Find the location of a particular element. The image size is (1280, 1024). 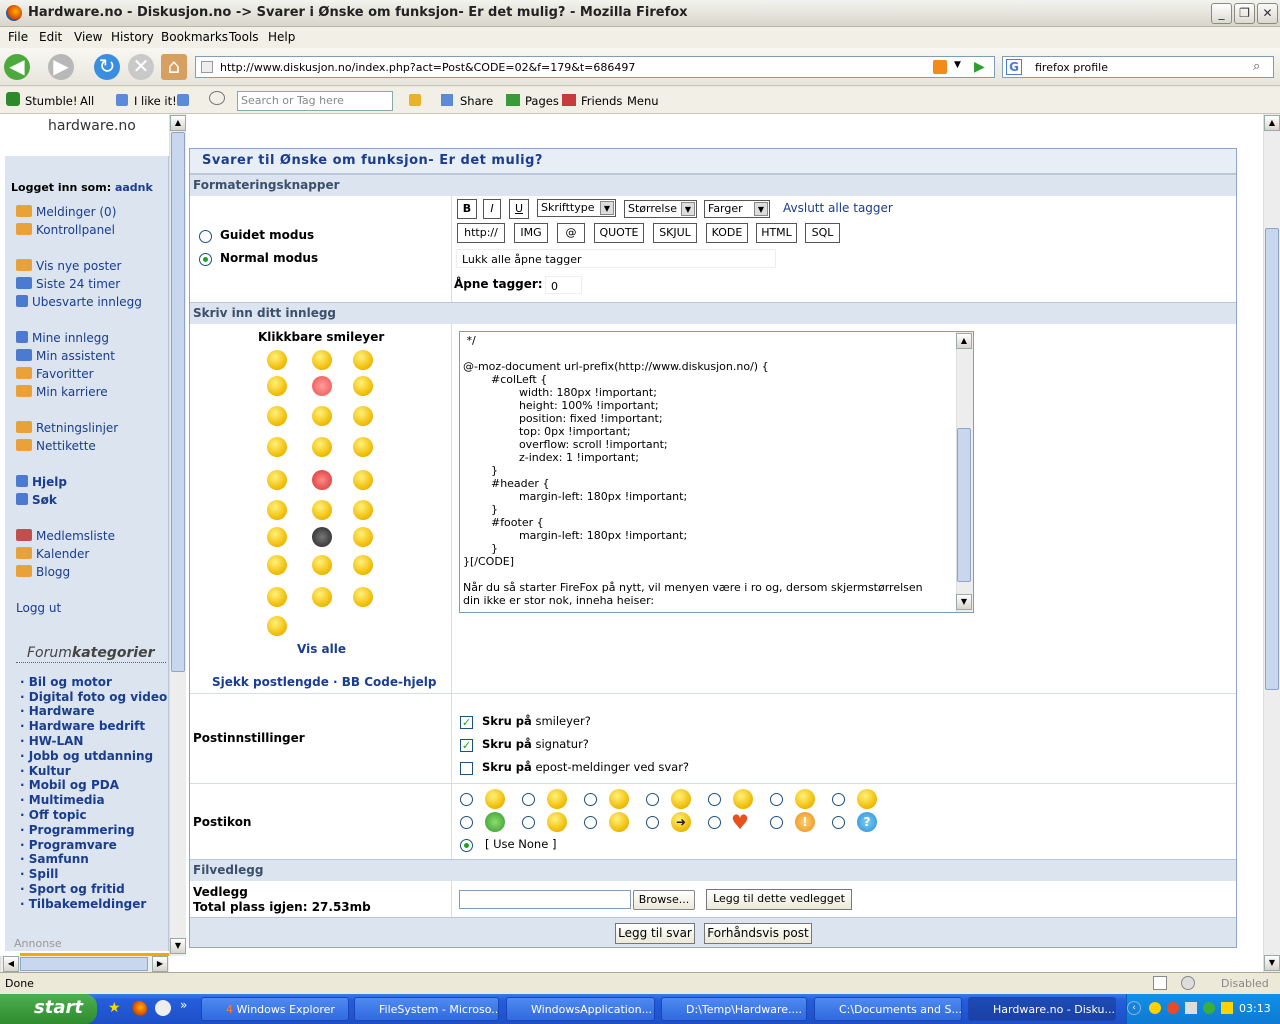

category-link: · Mobil og PDA is located at coordinates (69, 785).